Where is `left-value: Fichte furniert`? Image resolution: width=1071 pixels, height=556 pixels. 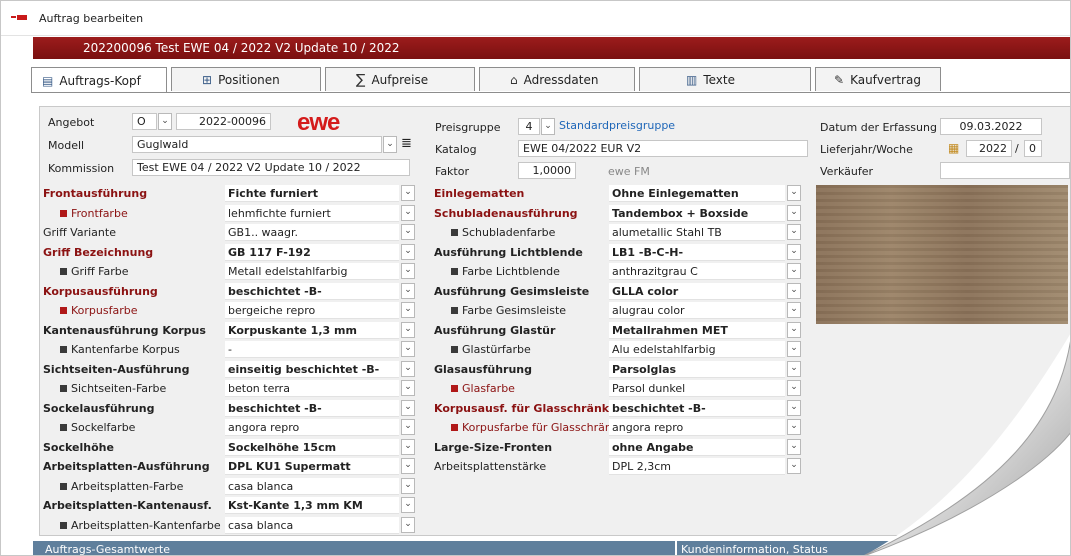
left-value: Fichte furniert is located at coordinates (312, 193).